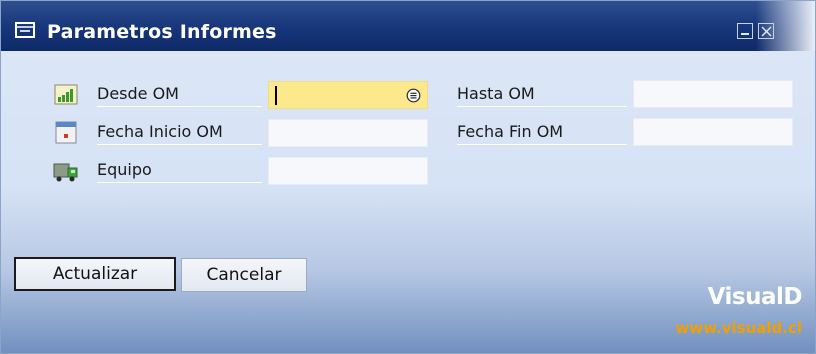  What do you see at coordinates (755, 297) in the screenshot?
I see `brand-logo: VisualD` at bounding box center [755, 297].